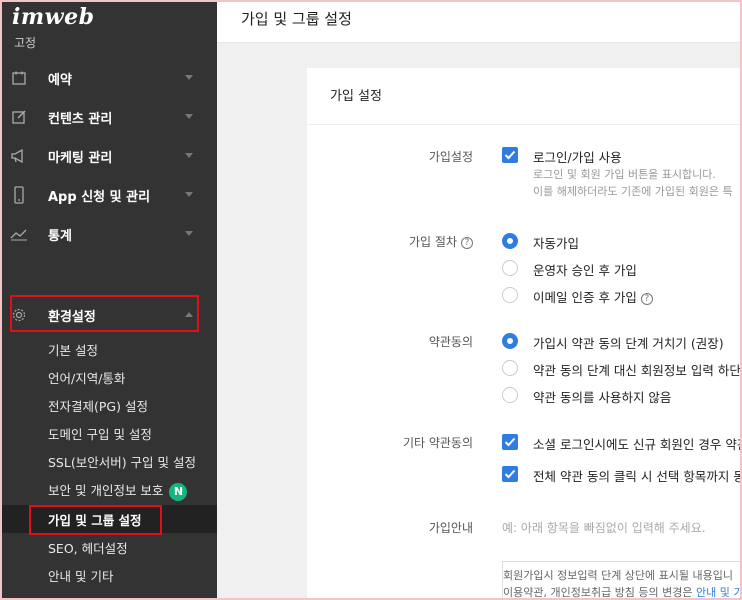 Image resolution: width=742 pixels, height=600 pixels. Describe the element at coordinates (25, 42) in the screenshot. I see `sidebar-item-cut: 고정` at that location.